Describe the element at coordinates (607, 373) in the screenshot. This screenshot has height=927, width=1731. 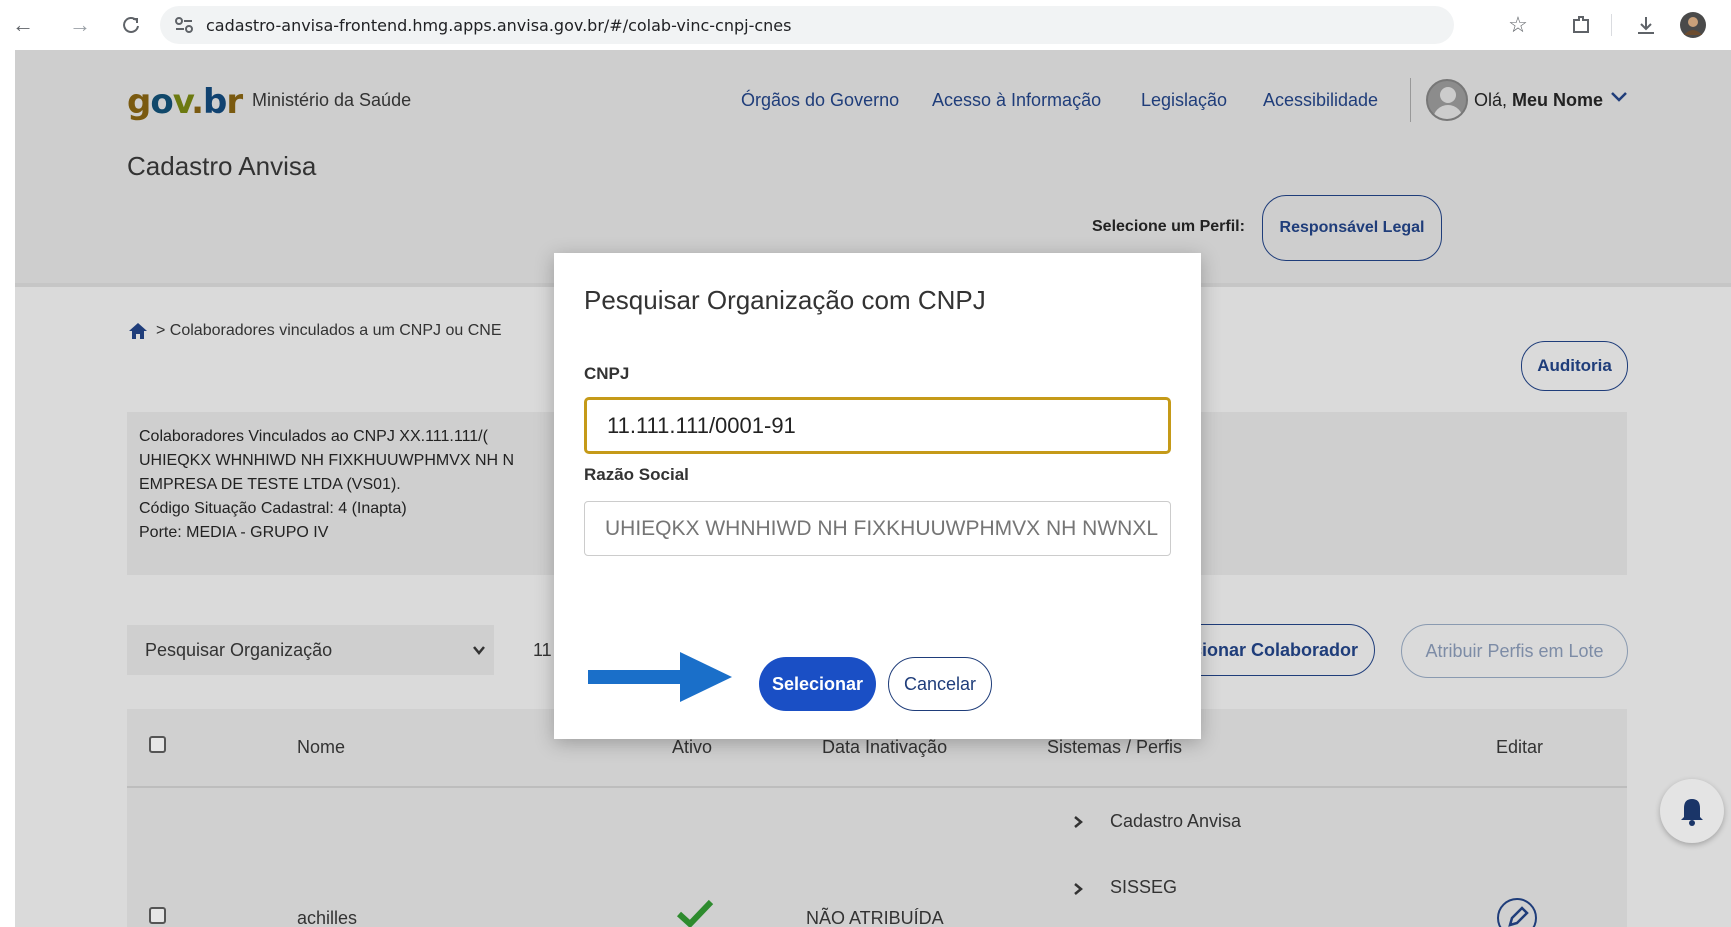
I see `cnpj-label: CNPJ` at that location.